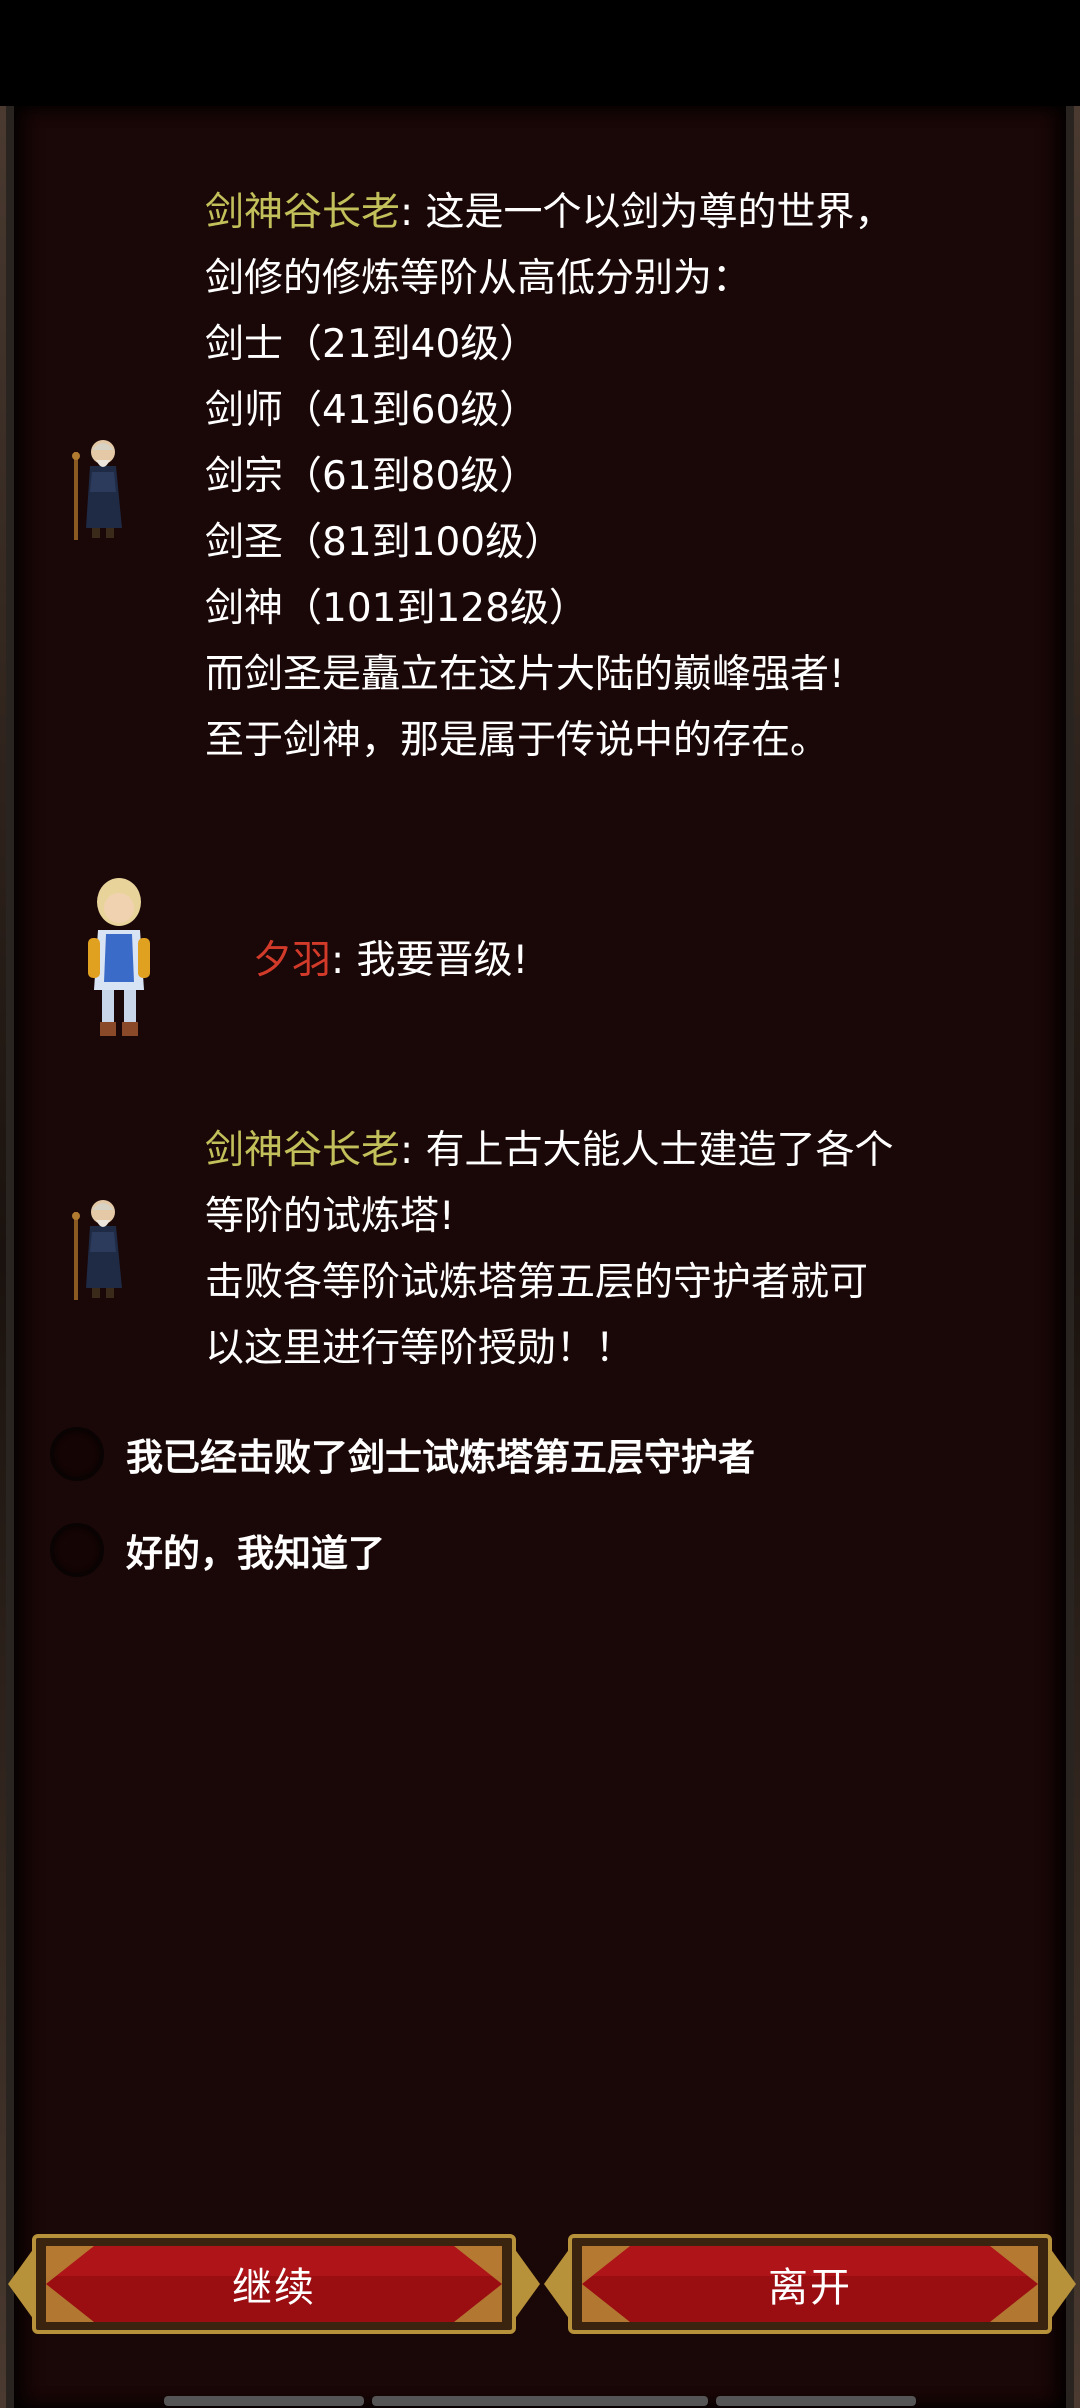  I want to click on leave-button: 离开, so click(810, 2284).